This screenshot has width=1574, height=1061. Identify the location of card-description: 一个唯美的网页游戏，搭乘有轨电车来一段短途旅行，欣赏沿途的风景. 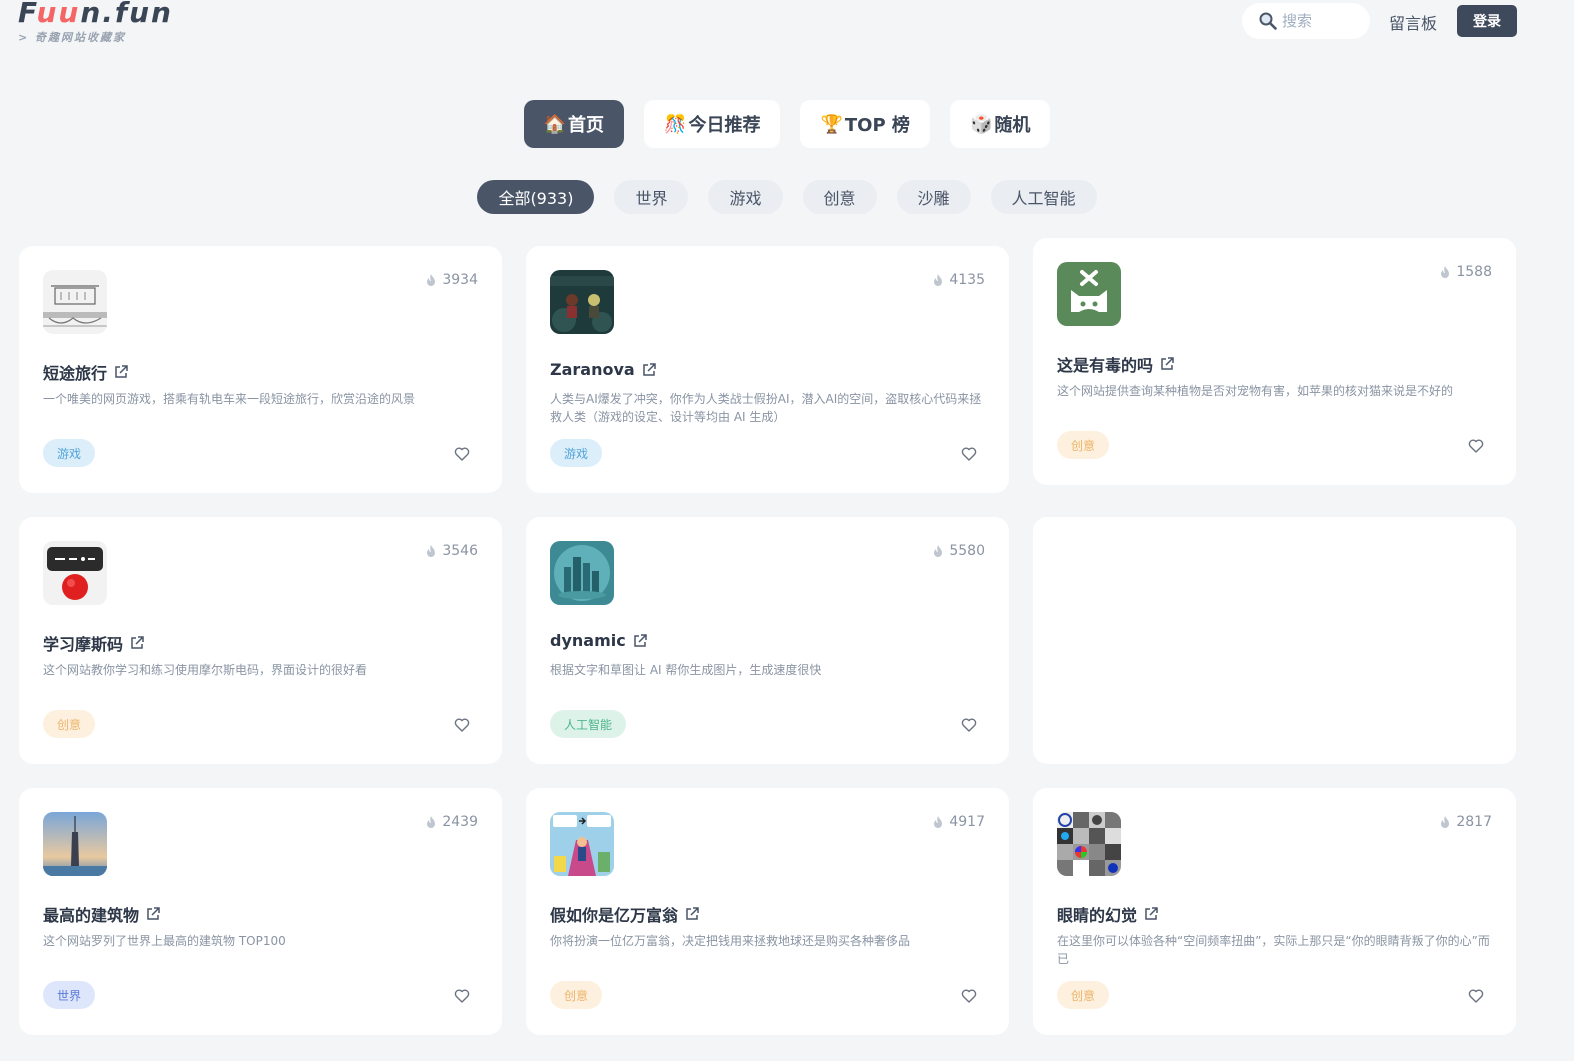
(229, 399).